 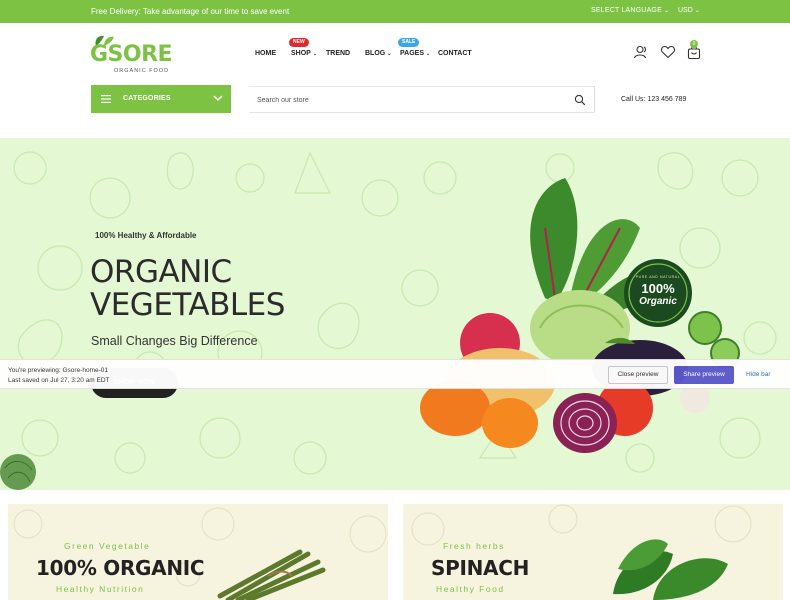 I want to click on search-input, so click(x=407, y=100).